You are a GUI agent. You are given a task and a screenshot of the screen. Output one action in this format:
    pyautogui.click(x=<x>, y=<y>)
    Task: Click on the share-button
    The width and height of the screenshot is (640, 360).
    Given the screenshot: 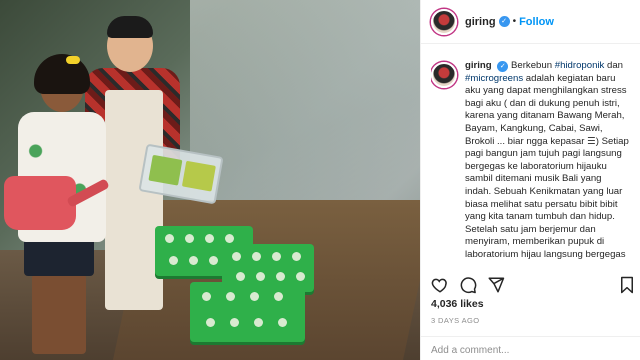 What is the action you would take?
    pyautogui.click(x=496, y=285)
    